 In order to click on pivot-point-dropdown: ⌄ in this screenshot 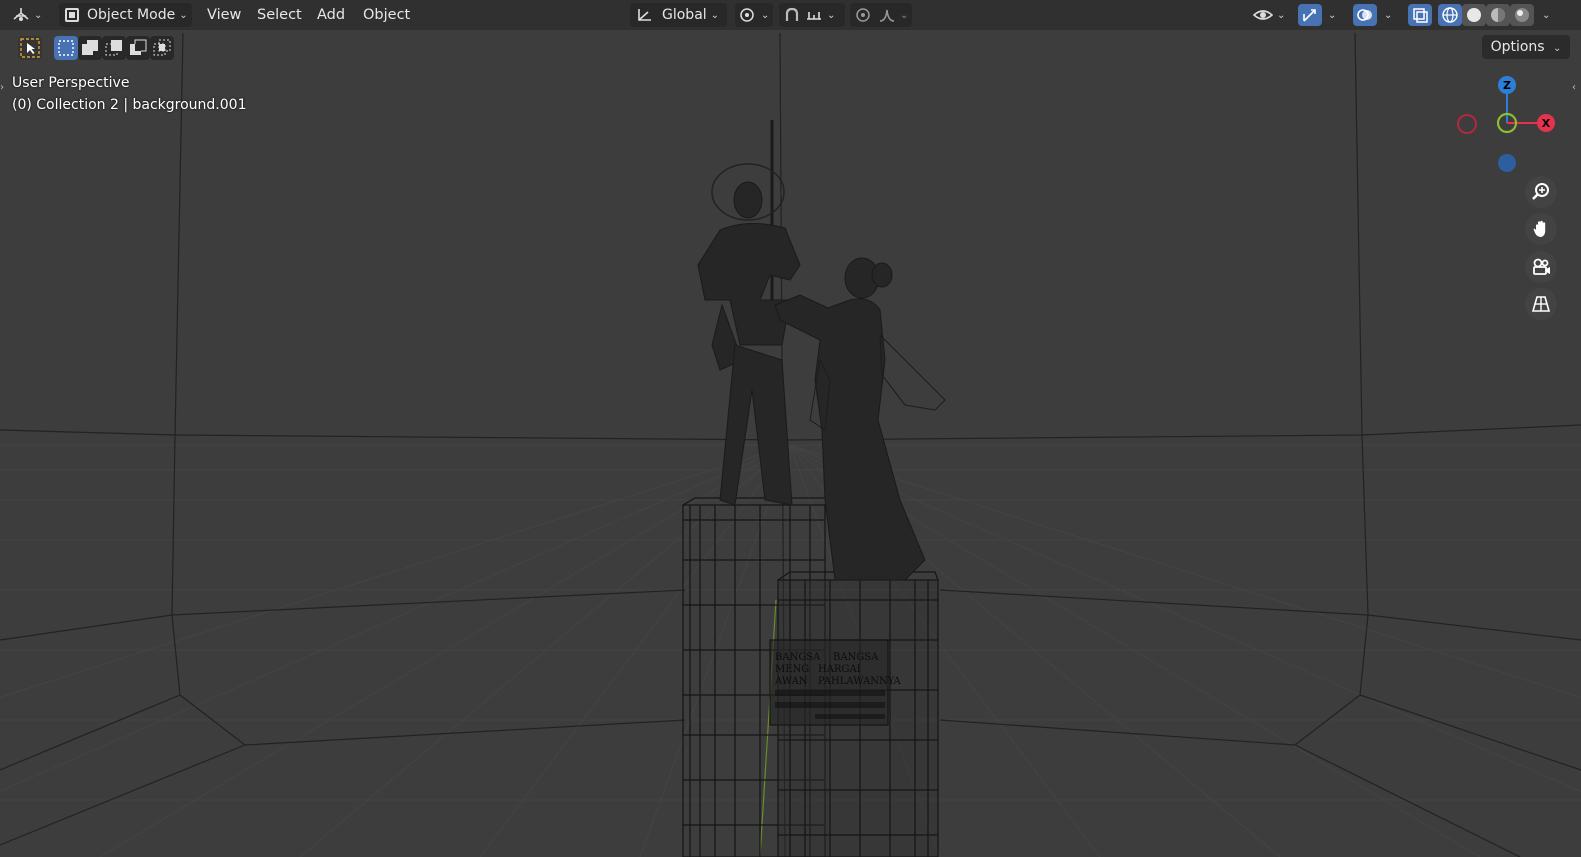, I will do `click(754, 15)`.